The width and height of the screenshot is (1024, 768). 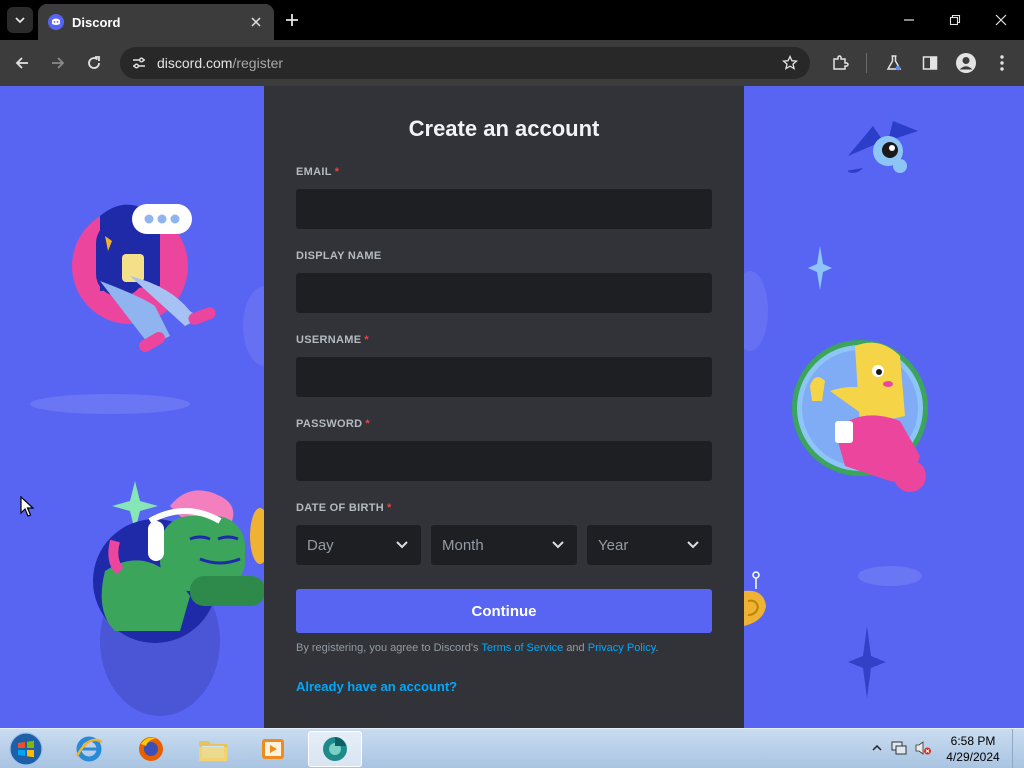 I want to click on email-label-text: EMAIL, so click(x=314, y=172).